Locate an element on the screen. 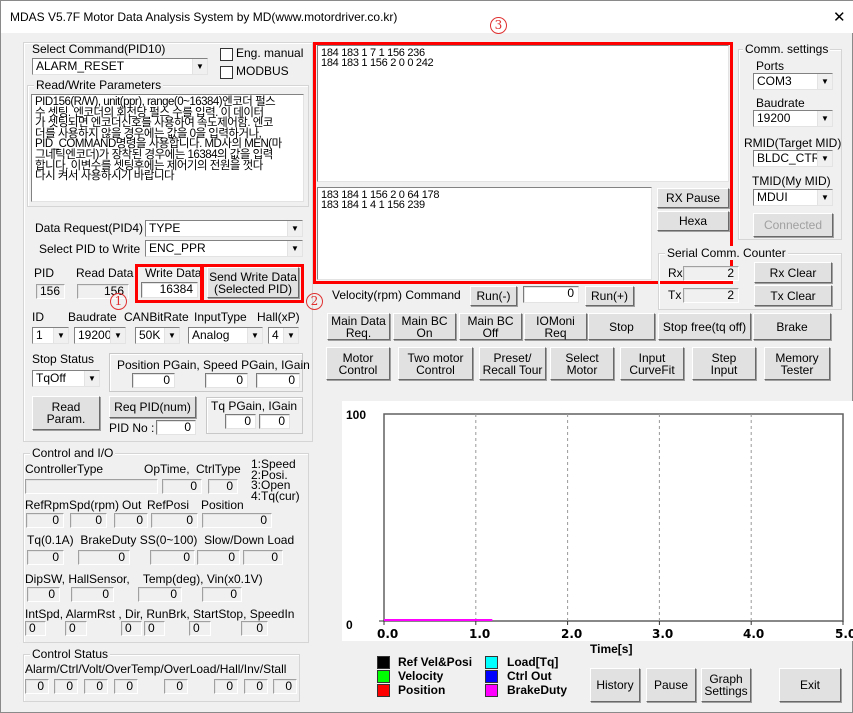 The image size is (853, 713). pid-no-input: 0 is located at coordinates (176, 427).